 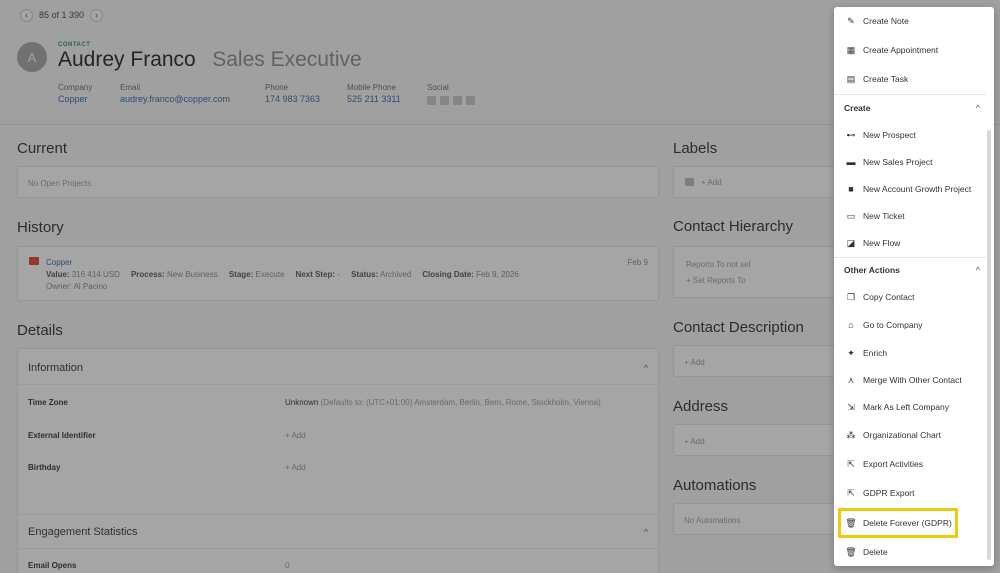 I want to click on merge-contact-item: ⋏ Merge With Other Contact, so click(x=909, y=380).